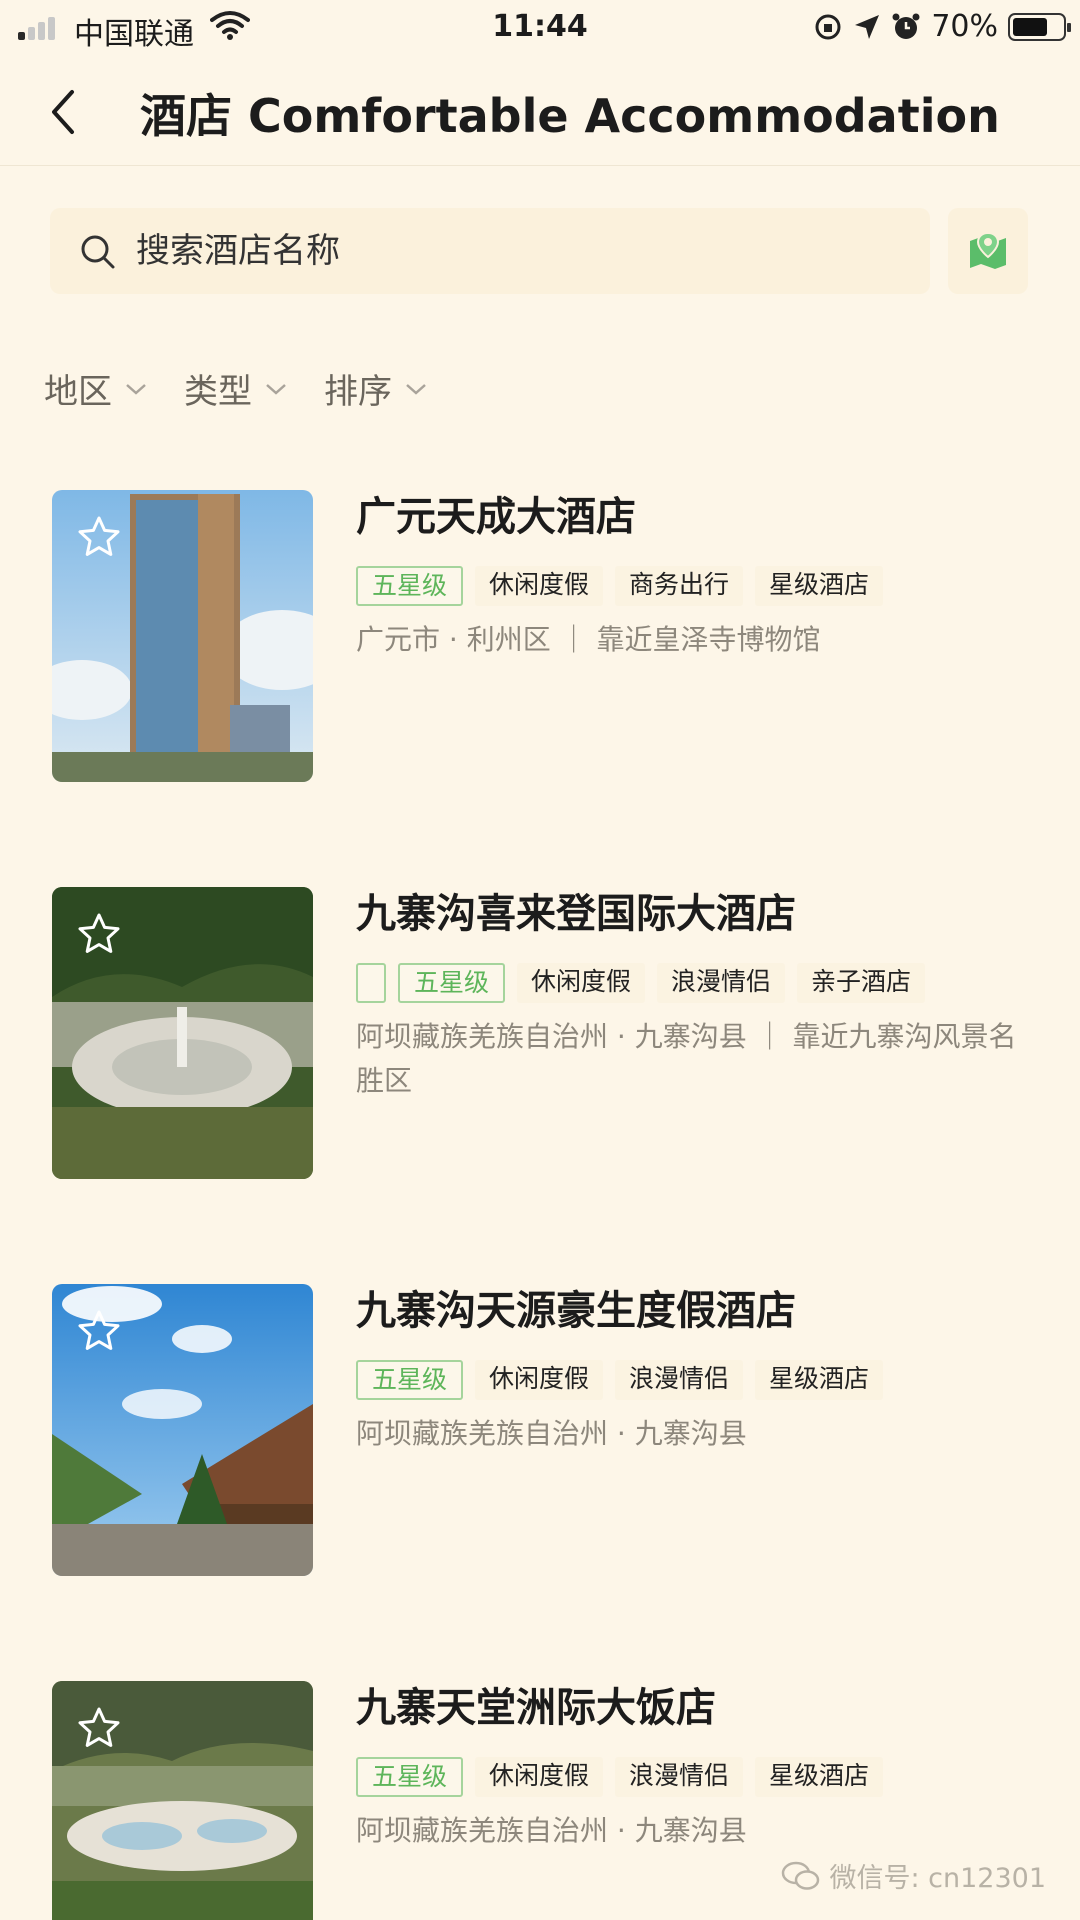  I want to click on tag-list: 五星级 休闲度假 商务出行 星级酒店, so click(696, 586).